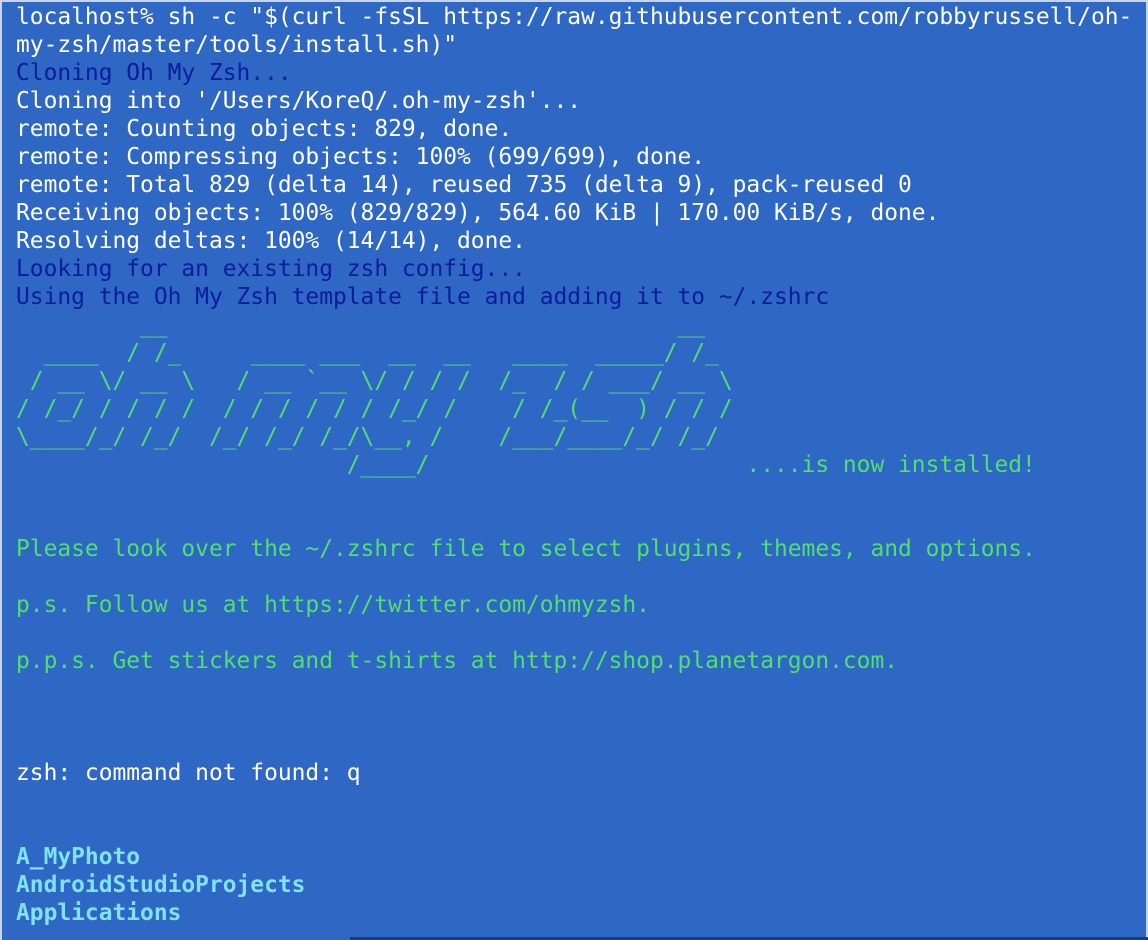  What do you see at coordinates (161, 885) in the screenshot?
I see `ls-entry-directory: AndroidStudioProjects` at bounding box center [161, 885].